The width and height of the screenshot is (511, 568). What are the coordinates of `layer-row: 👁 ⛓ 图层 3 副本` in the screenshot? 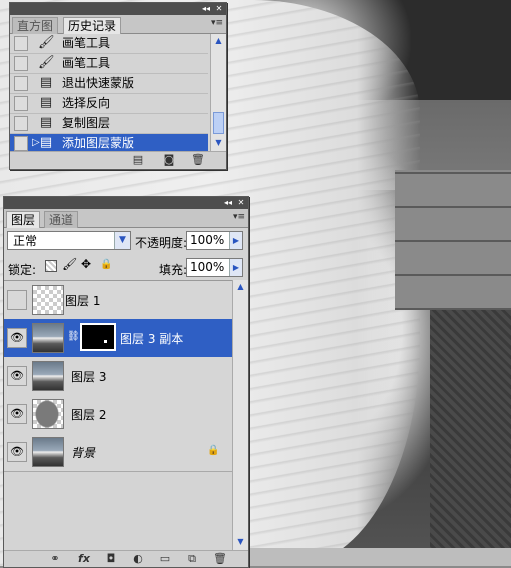 It's located at (118, 338).